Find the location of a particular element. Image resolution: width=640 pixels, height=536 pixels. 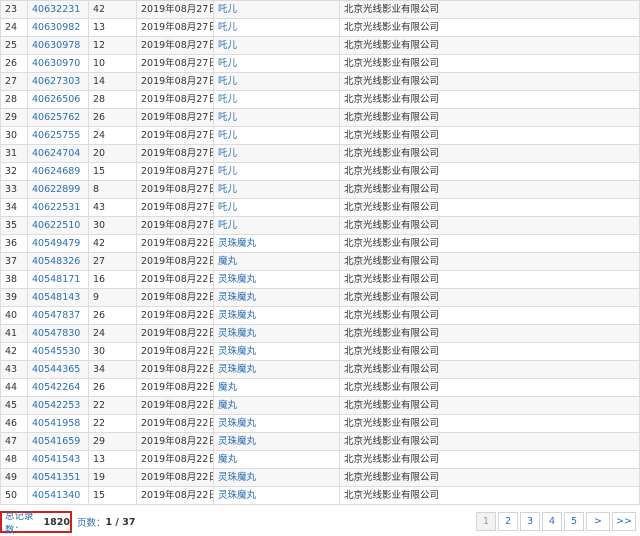

class-cell: 22 is located at coordinates (112, 405).